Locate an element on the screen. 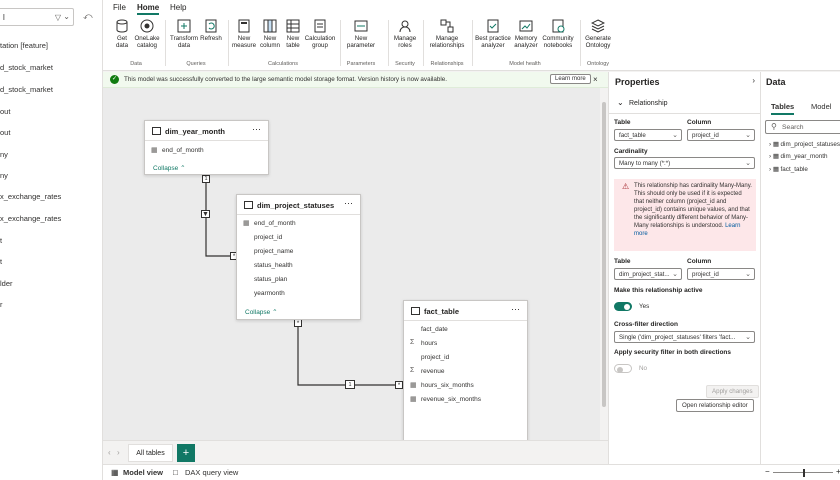 The height and width of the screenshot is (480, 840). data-table-item: › ▦ dim_year_month is located at coordinates (798, 156).